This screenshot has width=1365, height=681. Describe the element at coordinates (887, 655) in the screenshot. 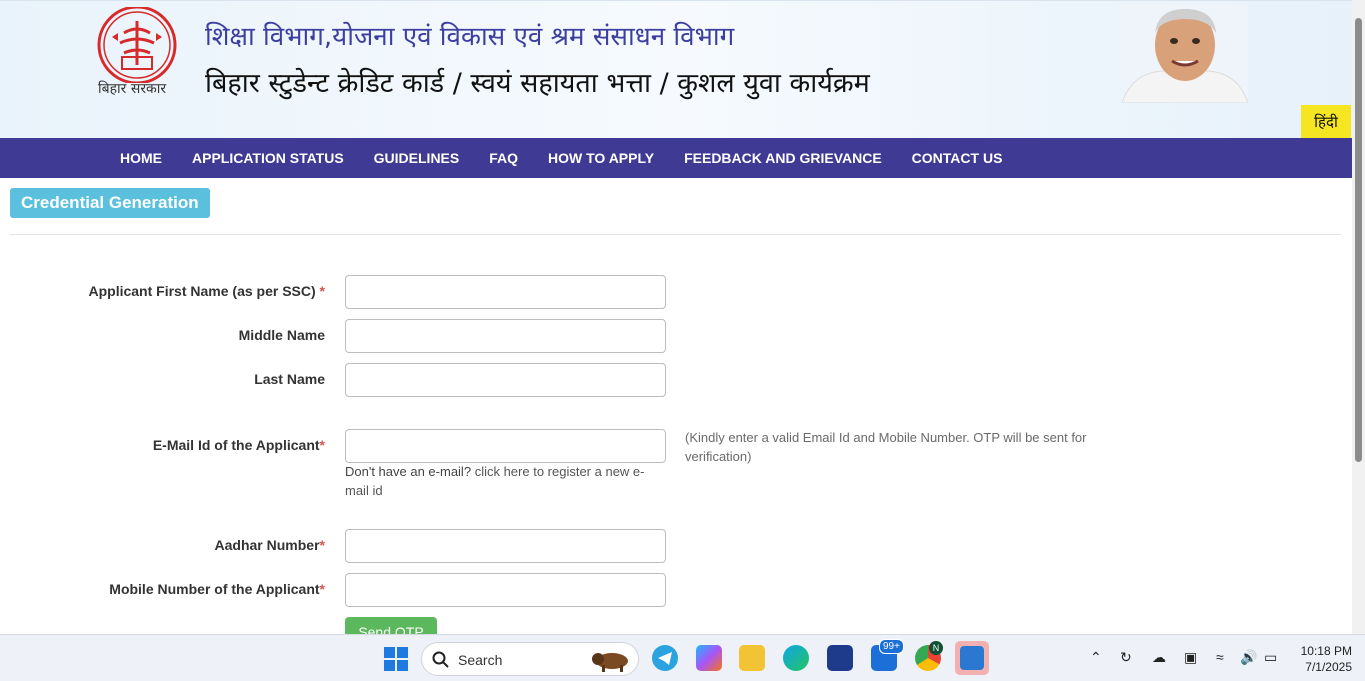

I see `mail-icon: 99+` at that location.